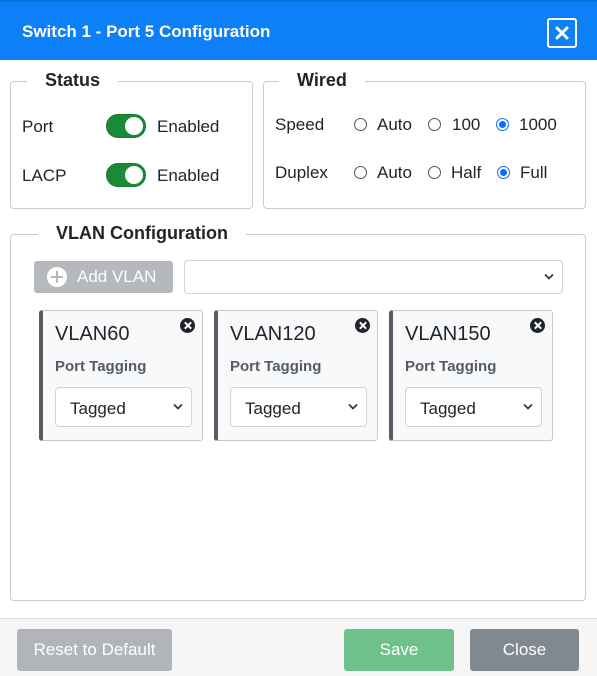  What do you see at coordinates (399, 650) in the screenshot?
I see `save-button: Save` at bounding box center [399, 650].